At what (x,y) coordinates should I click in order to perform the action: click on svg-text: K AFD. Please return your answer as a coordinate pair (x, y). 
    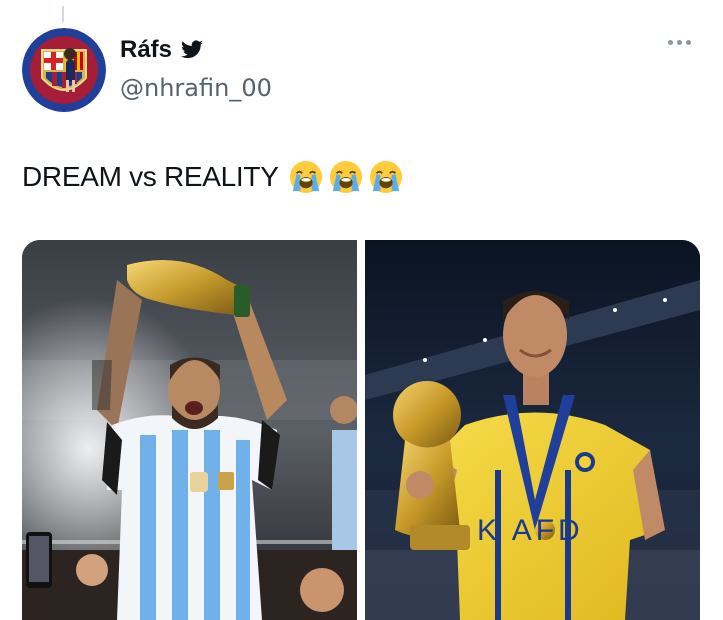
    Looking at the image, I should click on (530, 530).